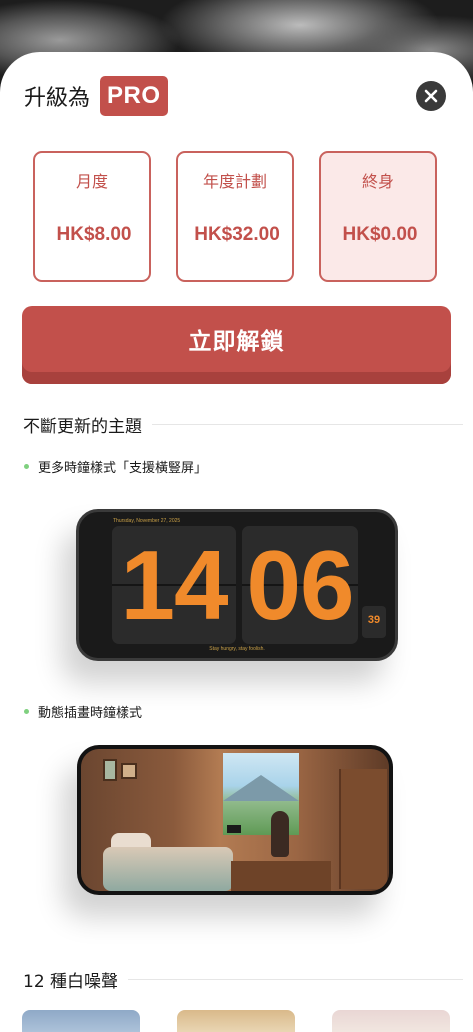  I want to click on plan-yearly: 年度計劃 HK$32.00, so click(235, 216).